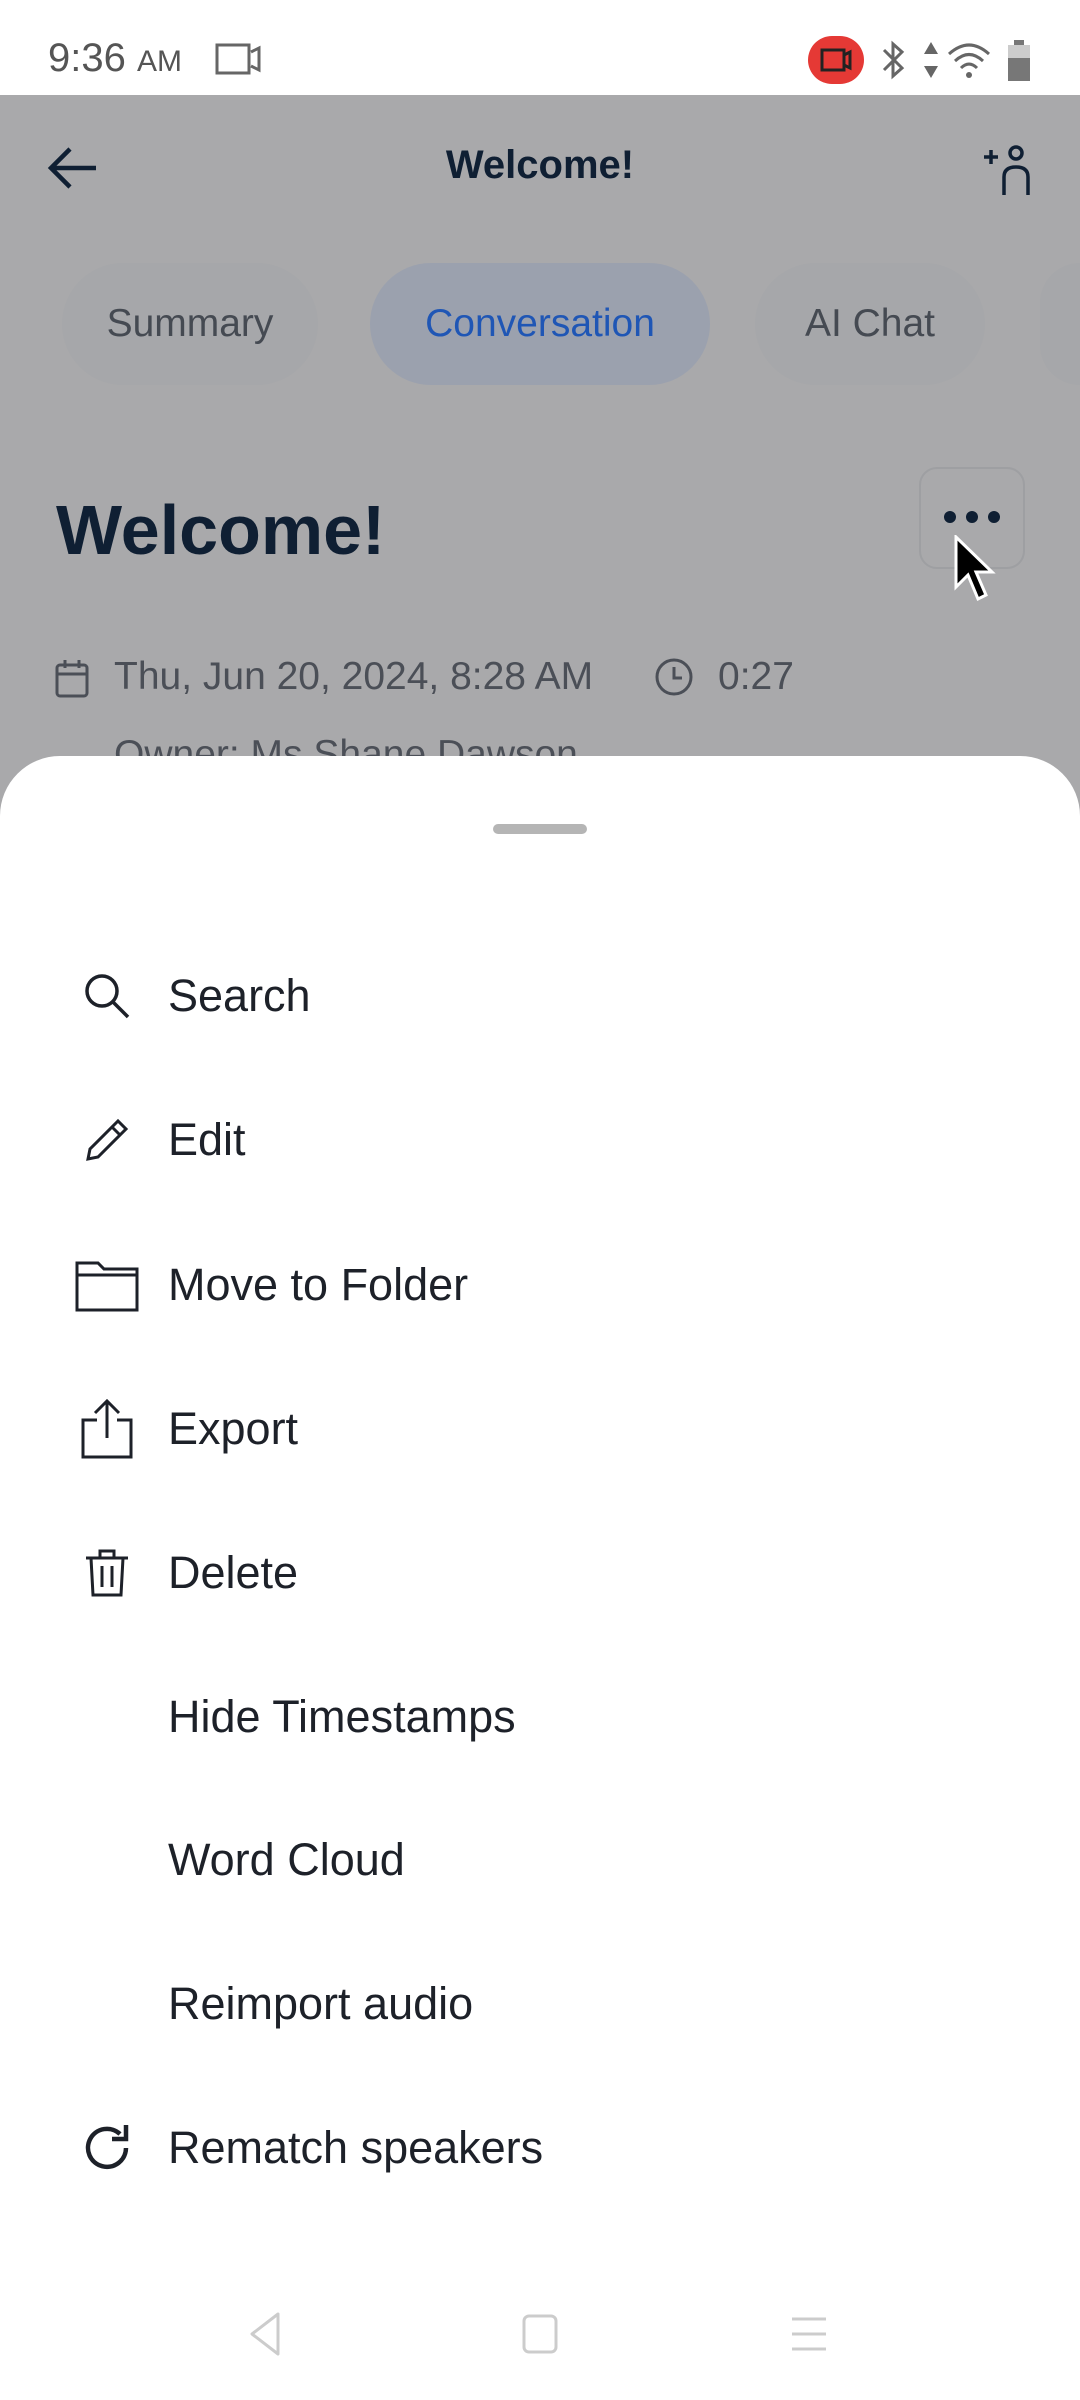  What do you see at coordinates (356, 2147) in the screenshot?
I see `menu-item-label: Rematch speakers` at bounding box center [356, 2147].